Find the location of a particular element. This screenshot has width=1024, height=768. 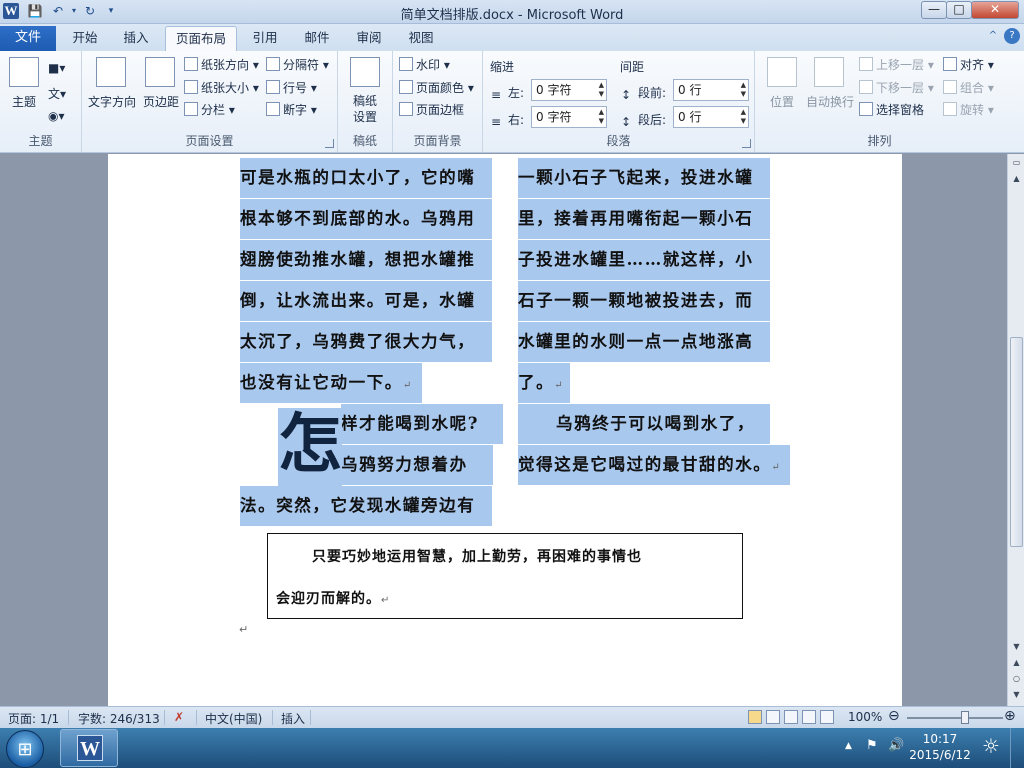

browse-object-icon: ○ is located at coordinates (1016, 679).